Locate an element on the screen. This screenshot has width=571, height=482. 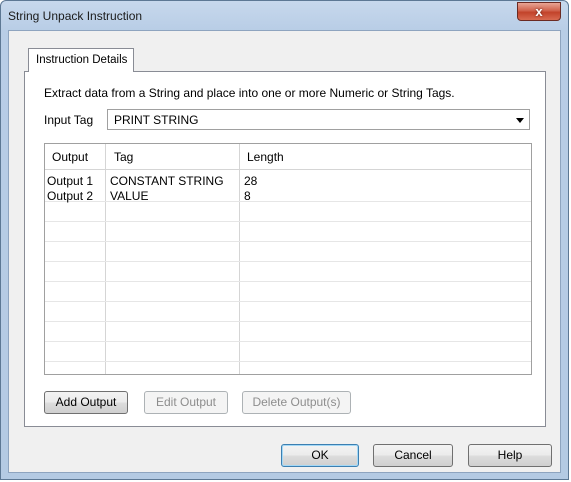
tab-instruction-details: Instruction Details is located at coordinates (81, 60).